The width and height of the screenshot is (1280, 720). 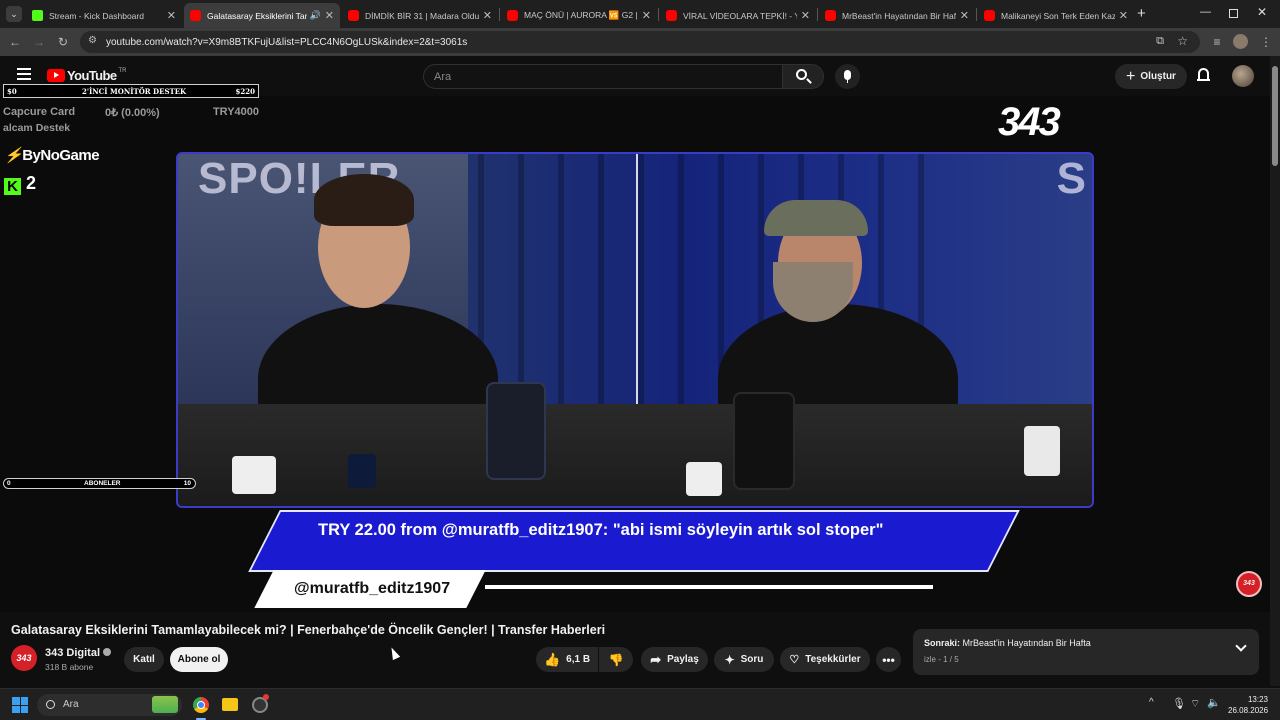 What do you see at coordinates (674, 659) in the screenshot?
I see `share-button: ➦ Paylaş` at bounding box center [674, 659].